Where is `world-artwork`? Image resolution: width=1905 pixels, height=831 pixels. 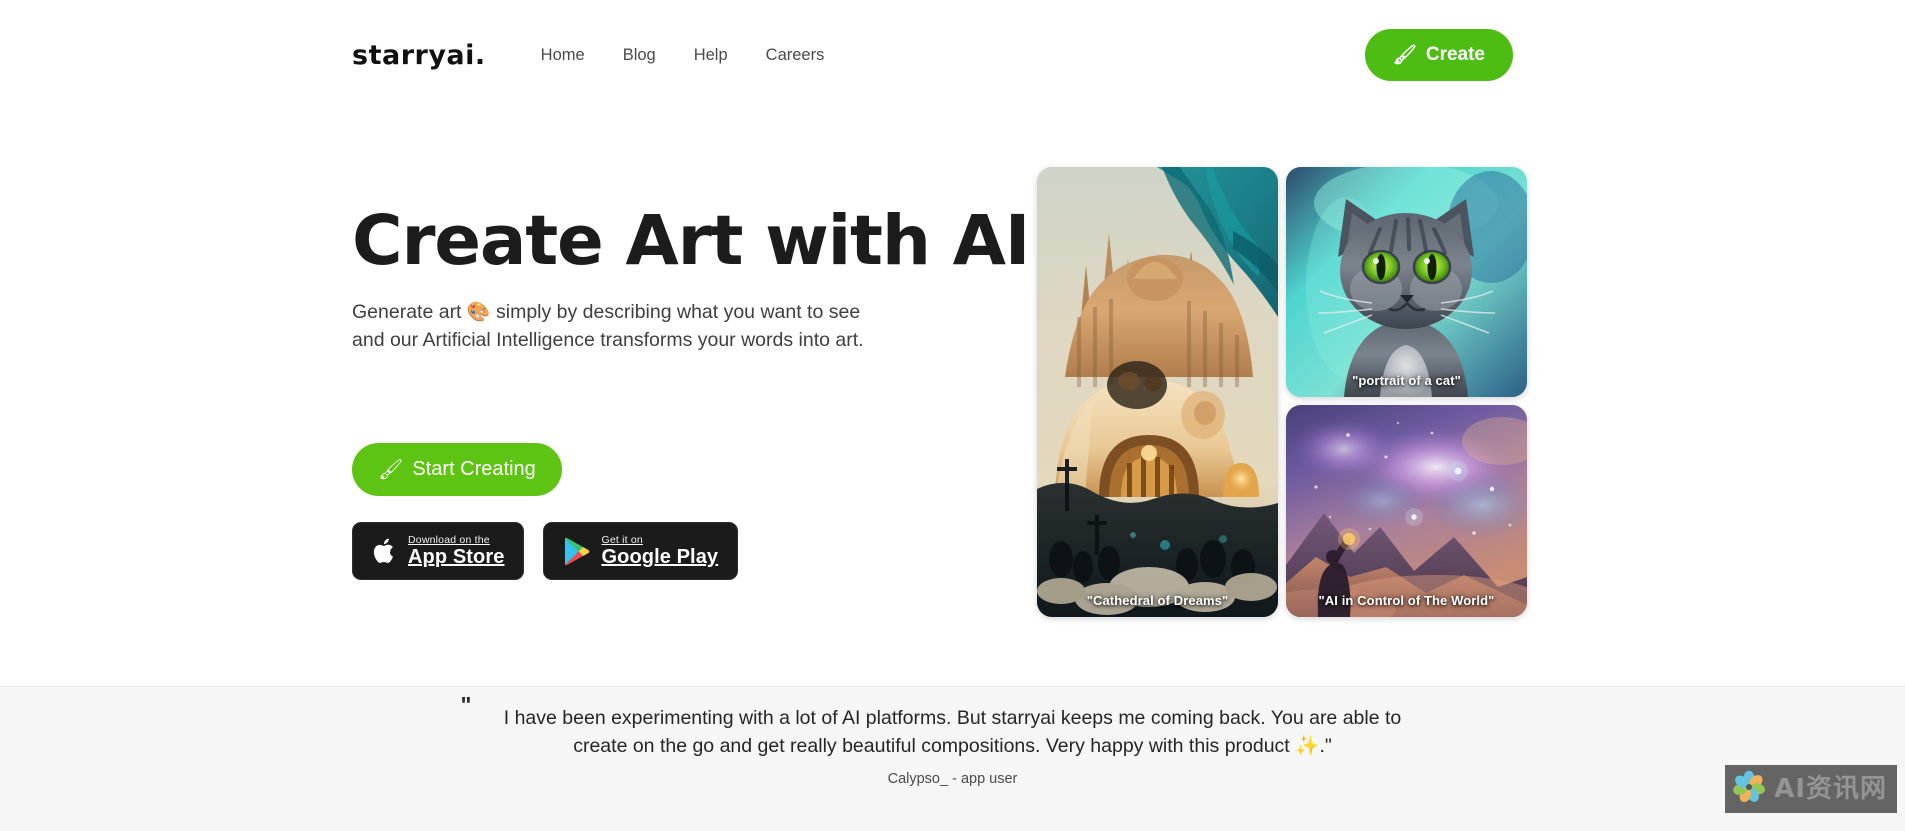
world-artwork is located at coordinates (1406, 511).